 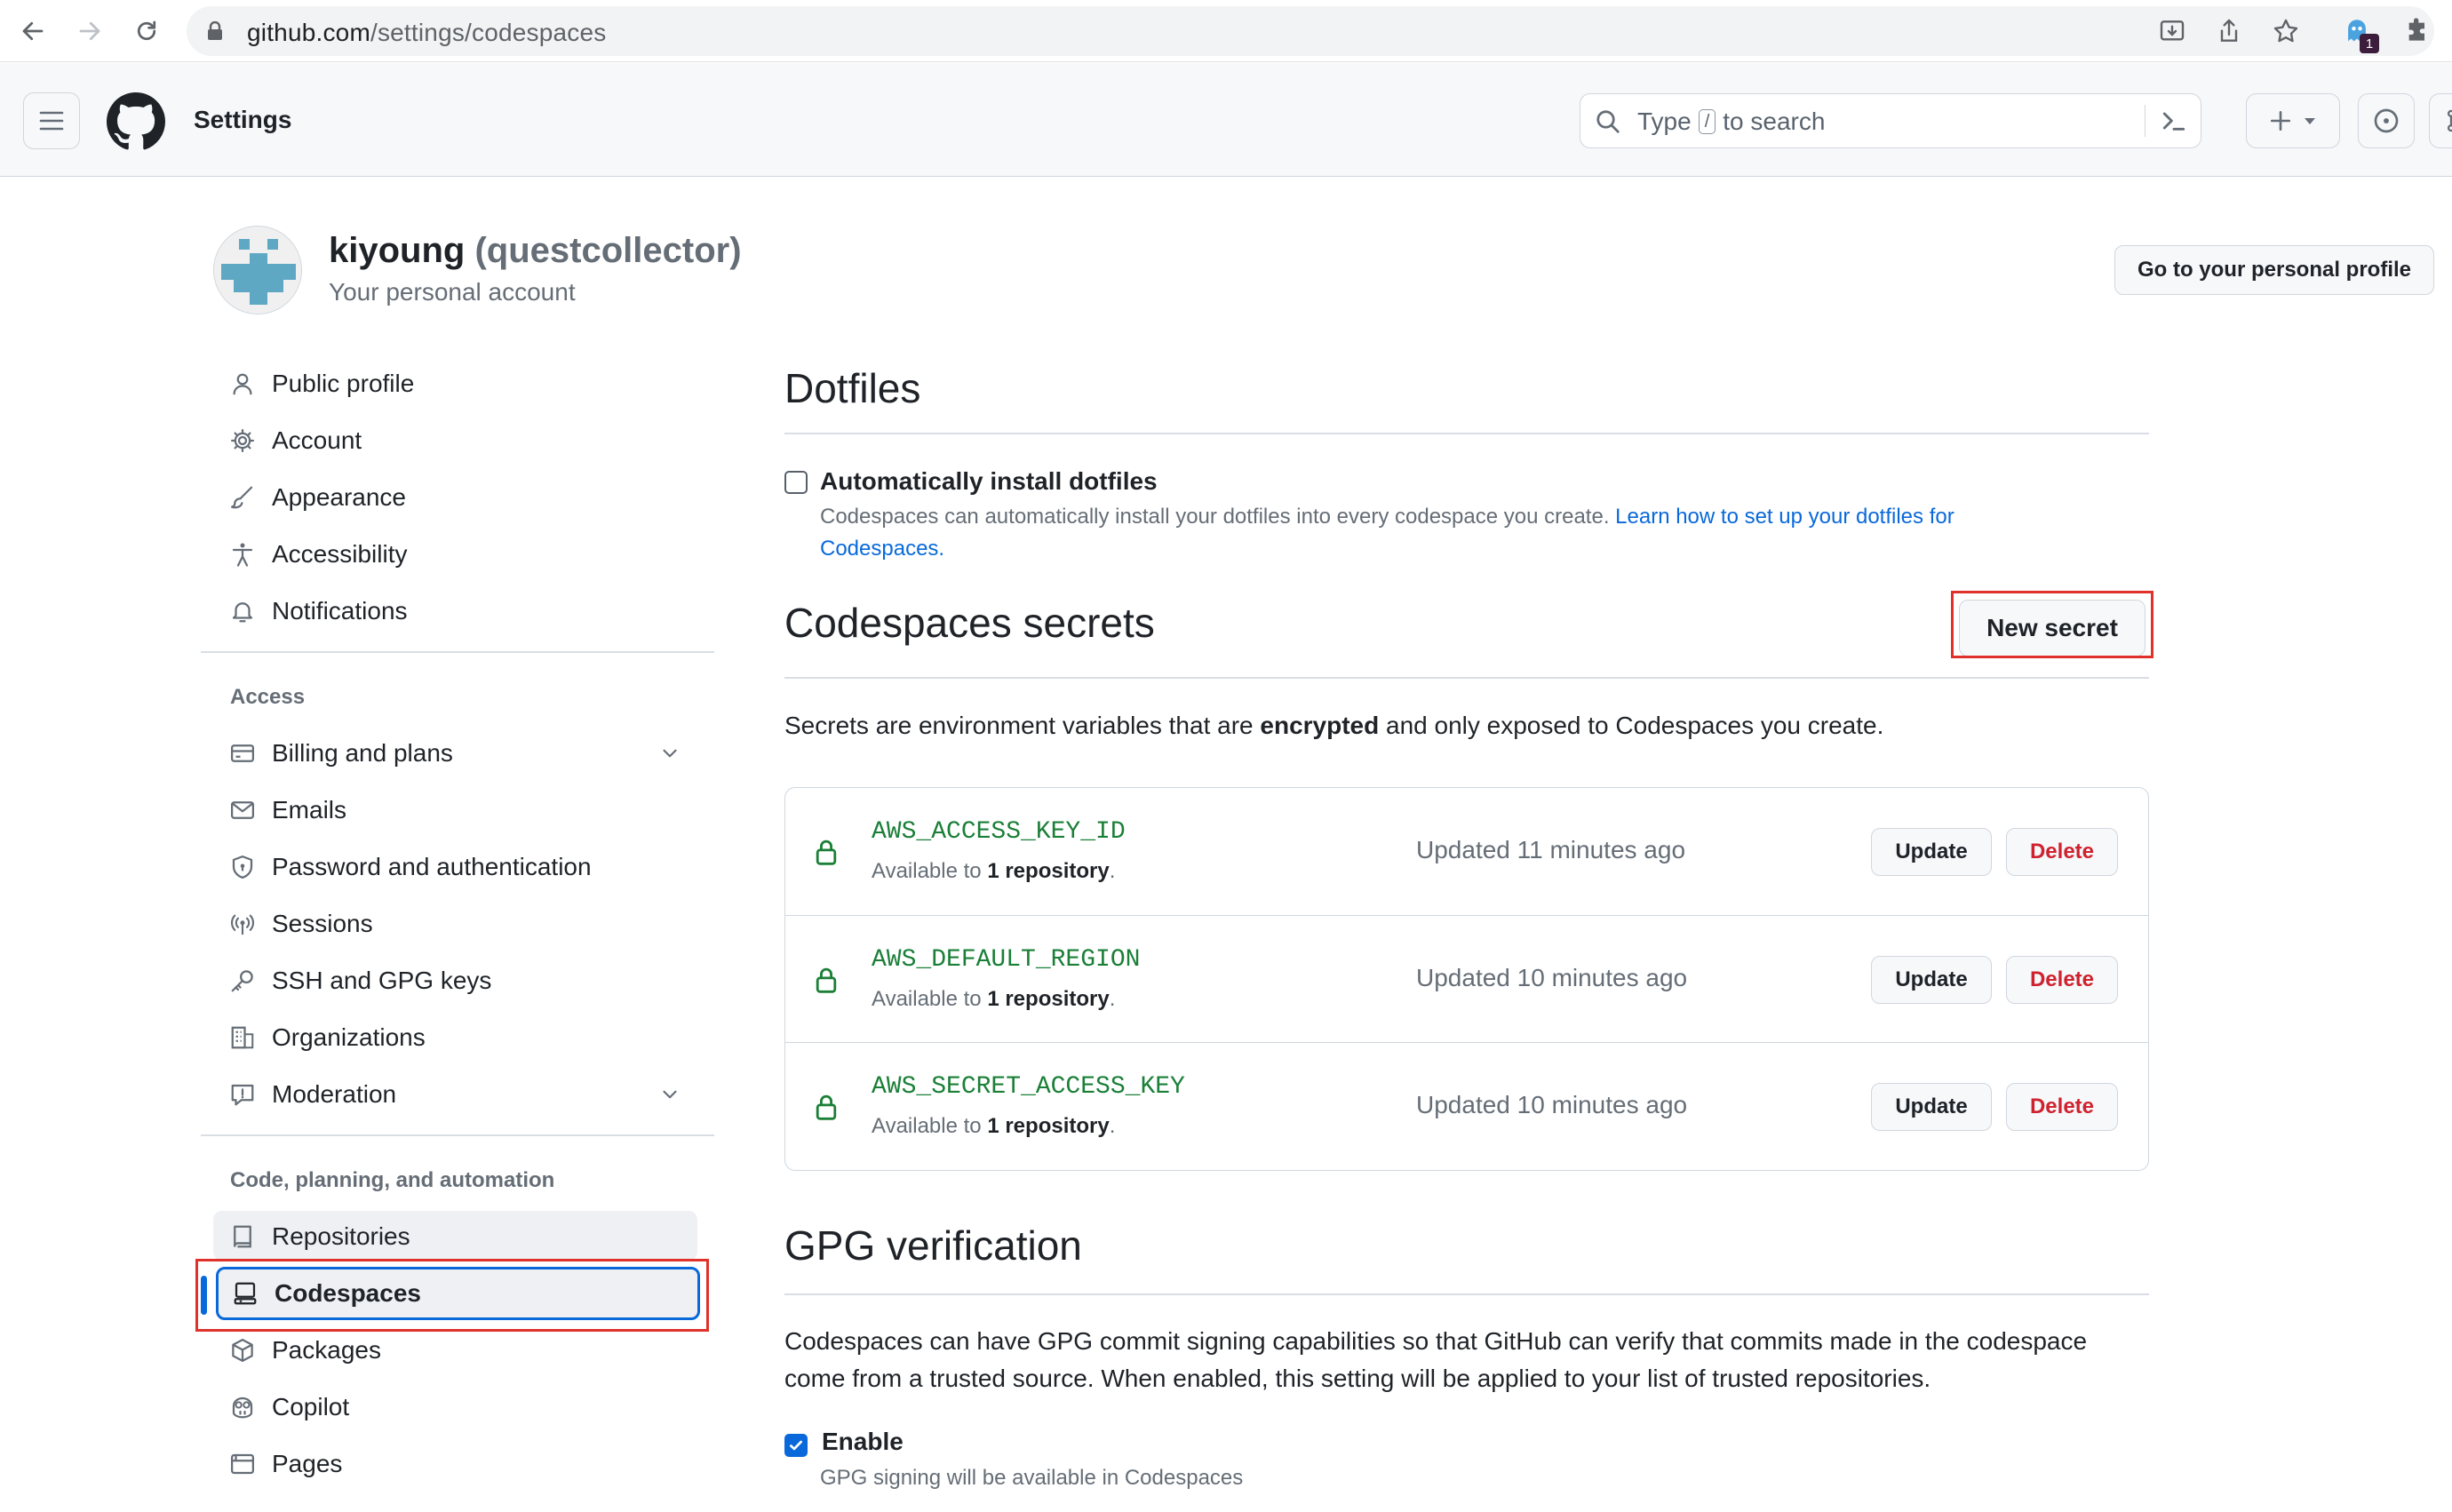 I want to click on install-icon, so click(x=2172, y=30).